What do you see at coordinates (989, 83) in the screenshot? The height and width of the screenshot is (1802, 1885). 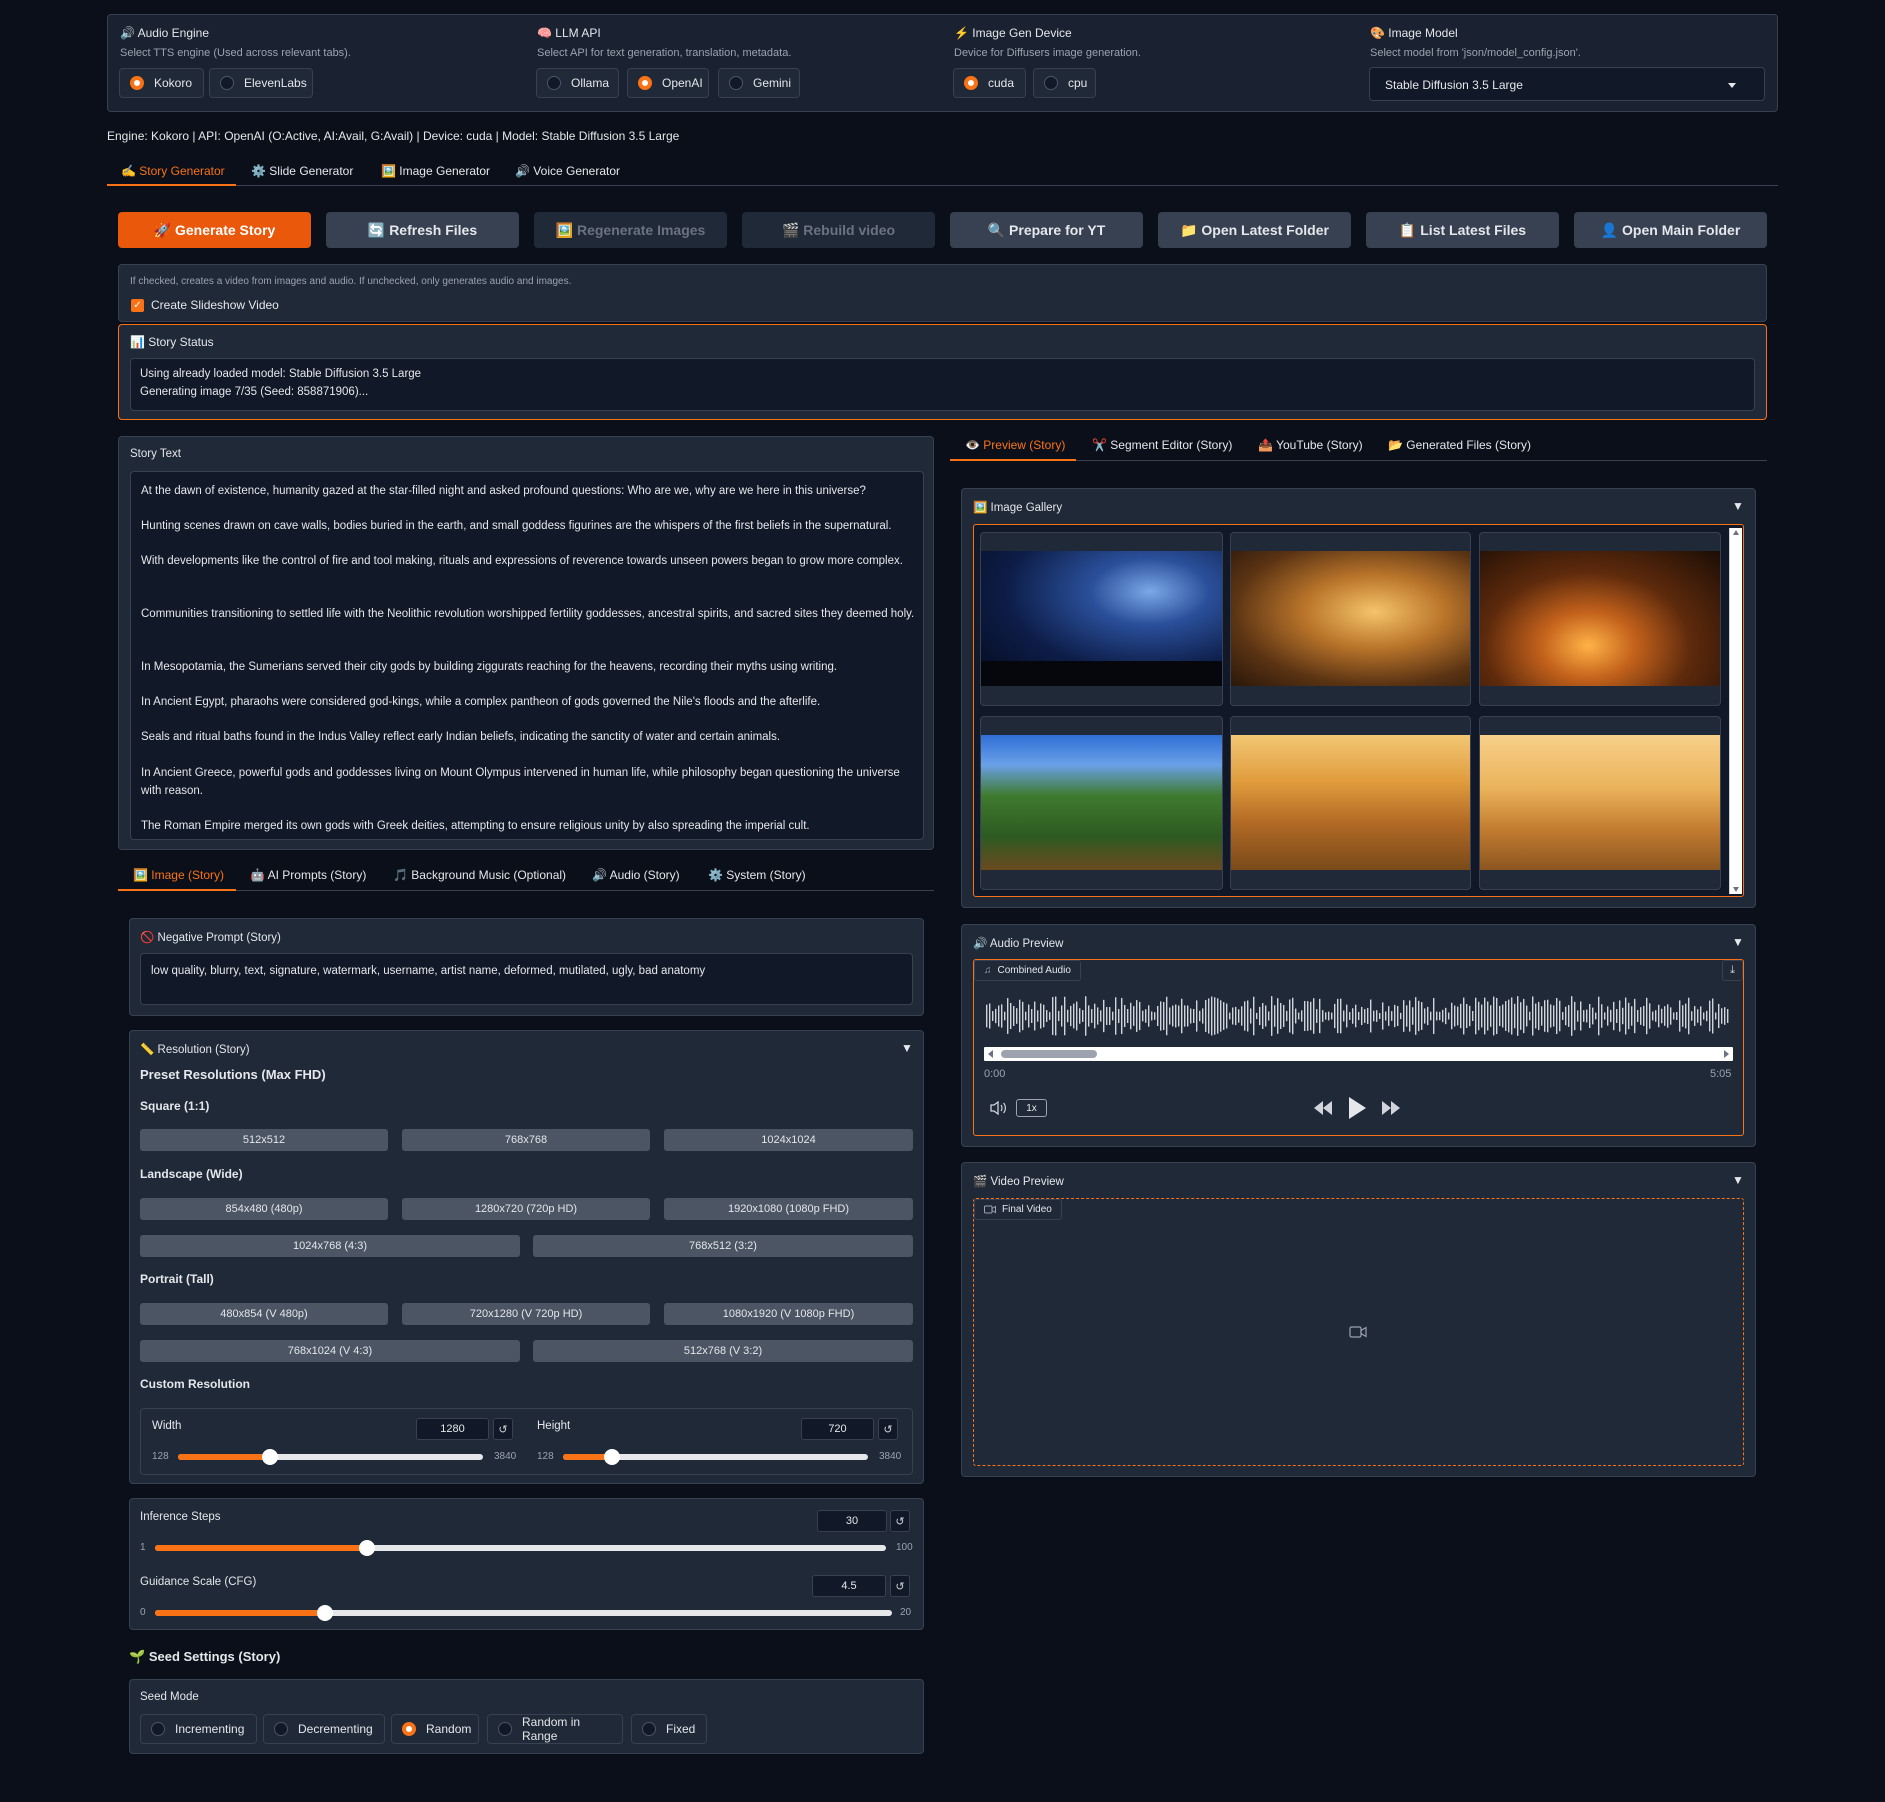 I see `radio-cuda: cuda` at bounding box center [989, 83].